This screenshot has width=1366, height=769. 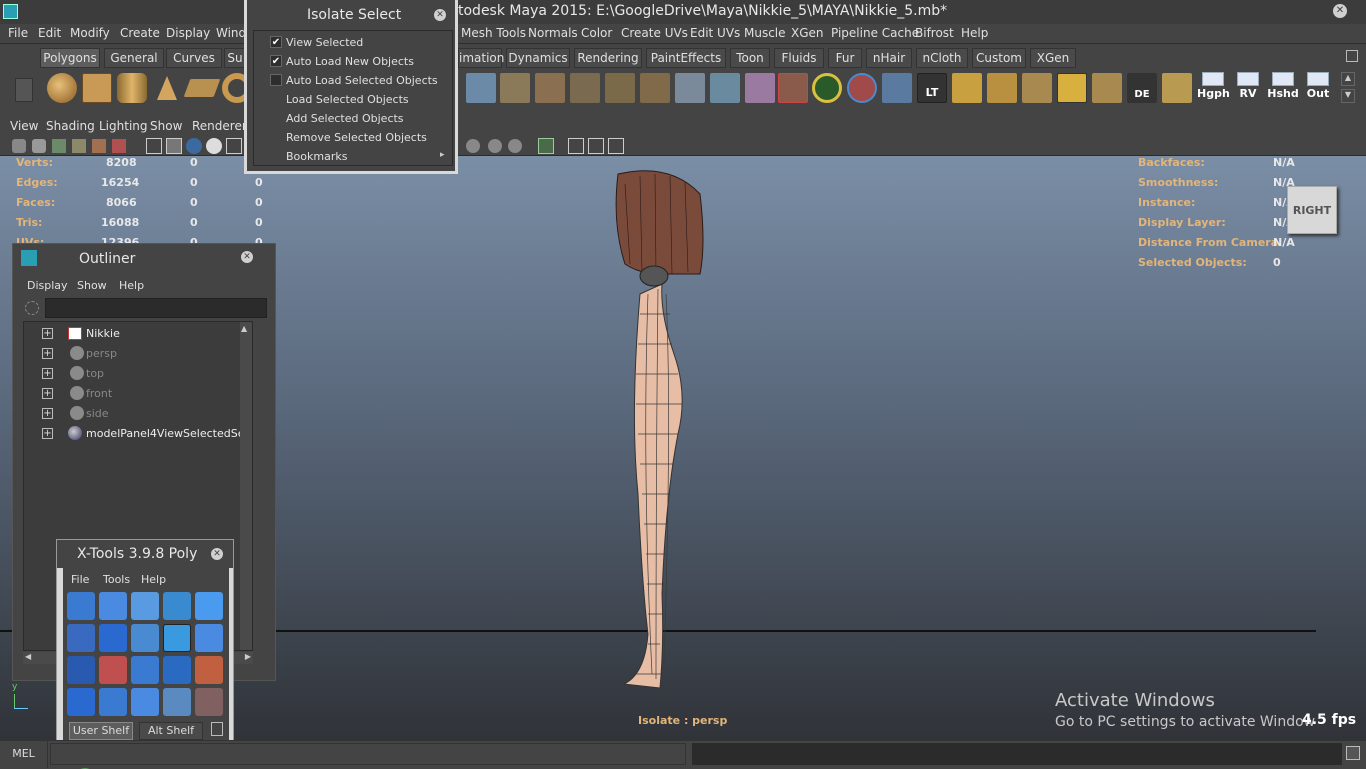 I want to click on tab-polygons: Polygons, so click(x=70, y=58).